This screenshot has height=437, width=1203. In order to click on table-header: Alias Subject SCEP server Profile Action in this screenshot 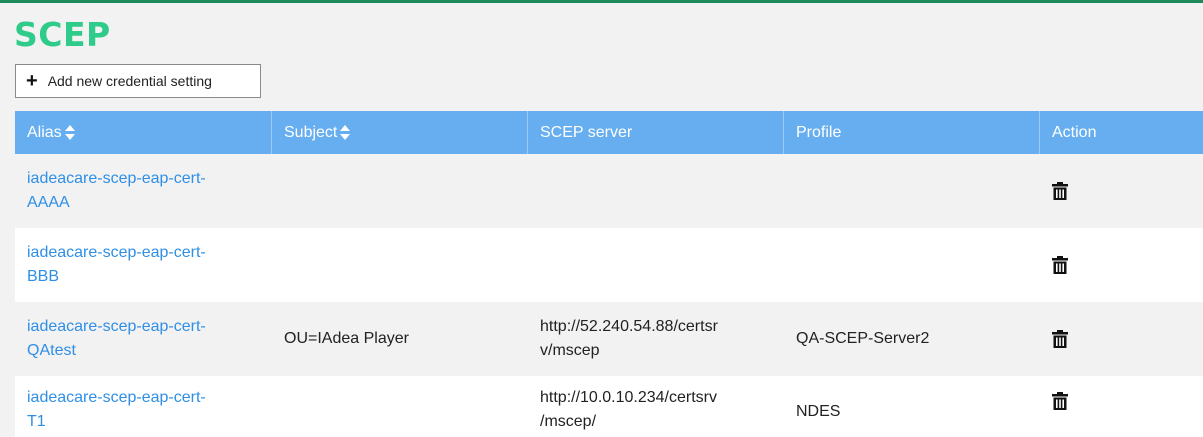, I will do `click(609, 132)`.